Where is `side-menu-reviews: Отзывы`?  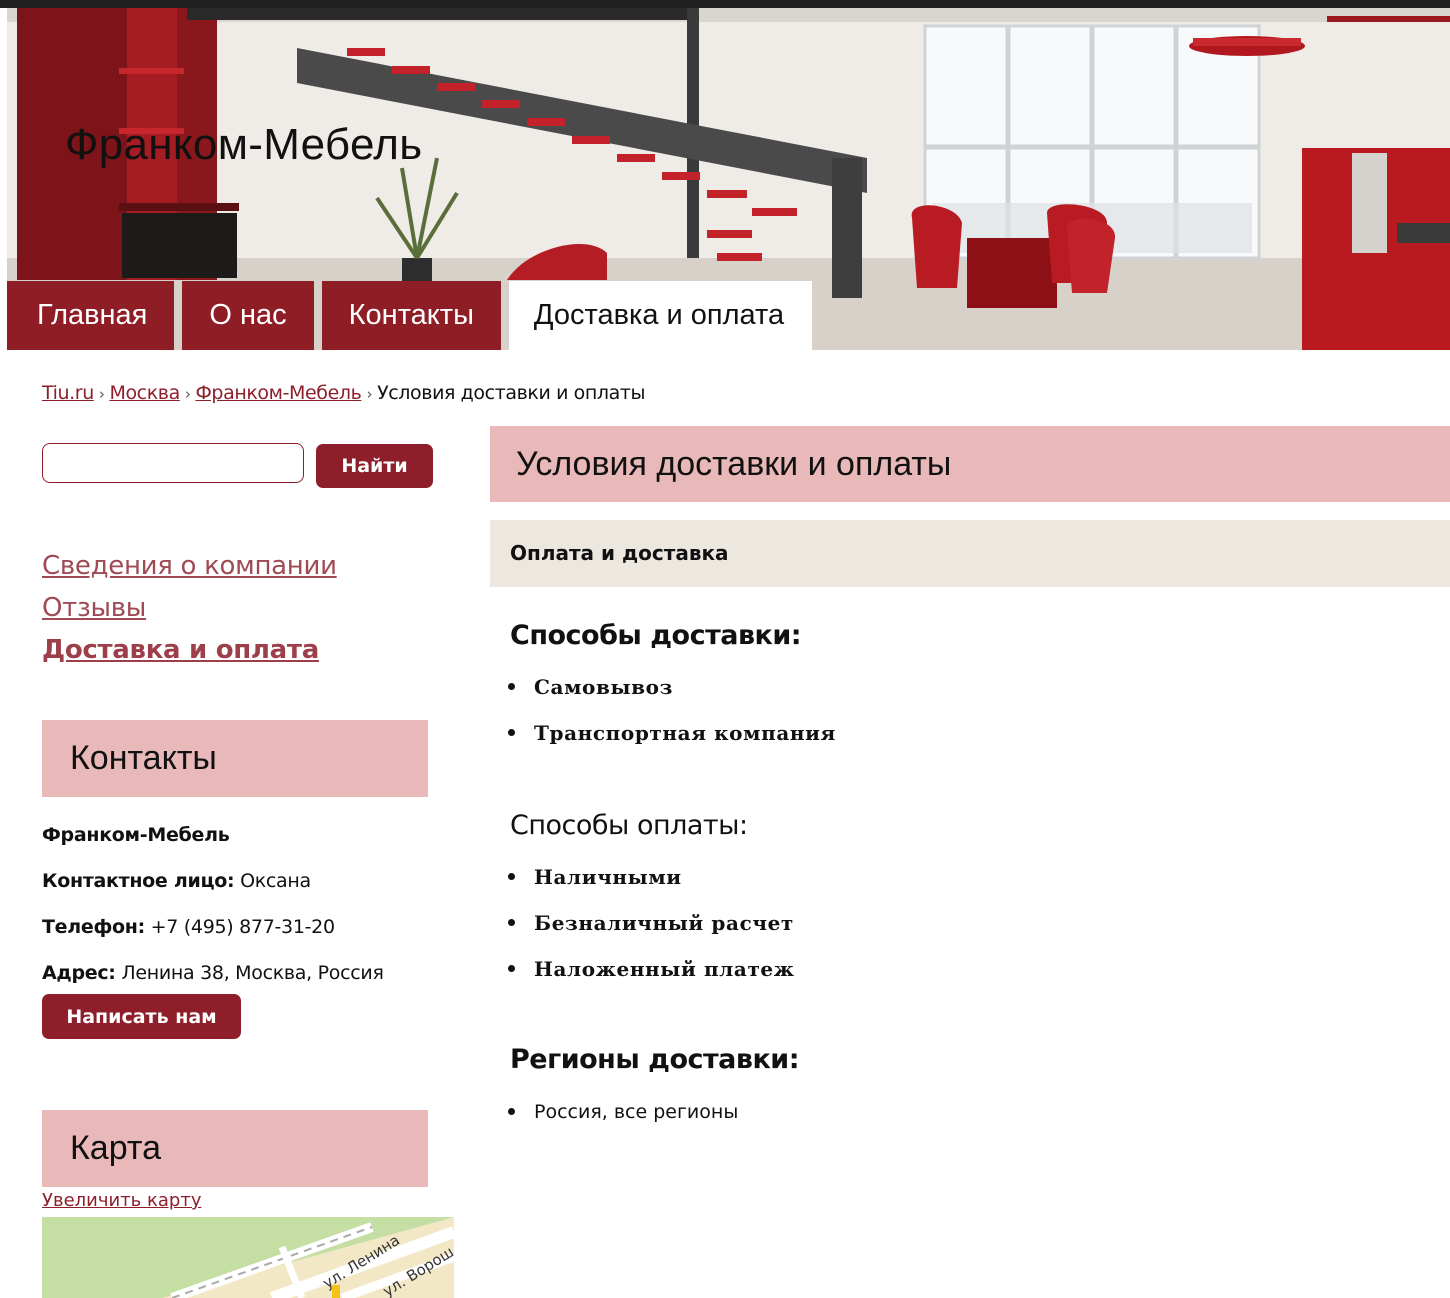
side-menu-reviews: Отзывы is located at coordinates (189, 608).